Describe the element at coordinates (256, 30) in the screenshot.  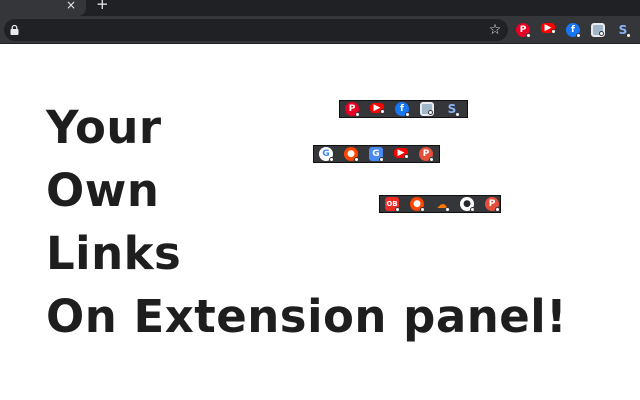
I see `address-bar: ☆` at that location.